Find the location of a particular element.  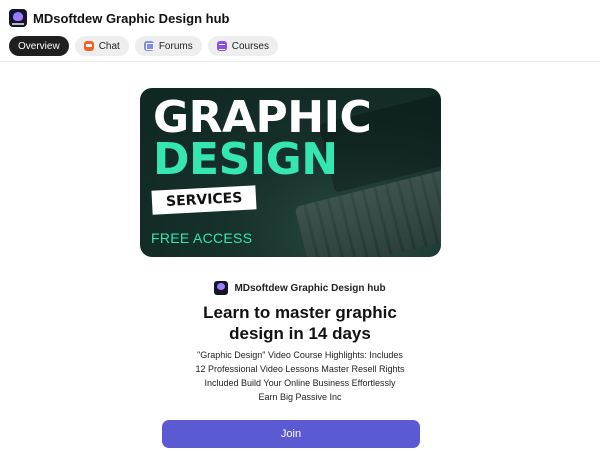

hub-identity: MDsoftdew Graphic Design hub is located at coordinates (300, 288).